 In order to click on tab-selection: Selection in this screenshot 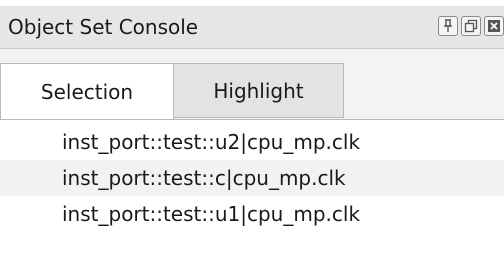, I will do `click(87, 91)`.